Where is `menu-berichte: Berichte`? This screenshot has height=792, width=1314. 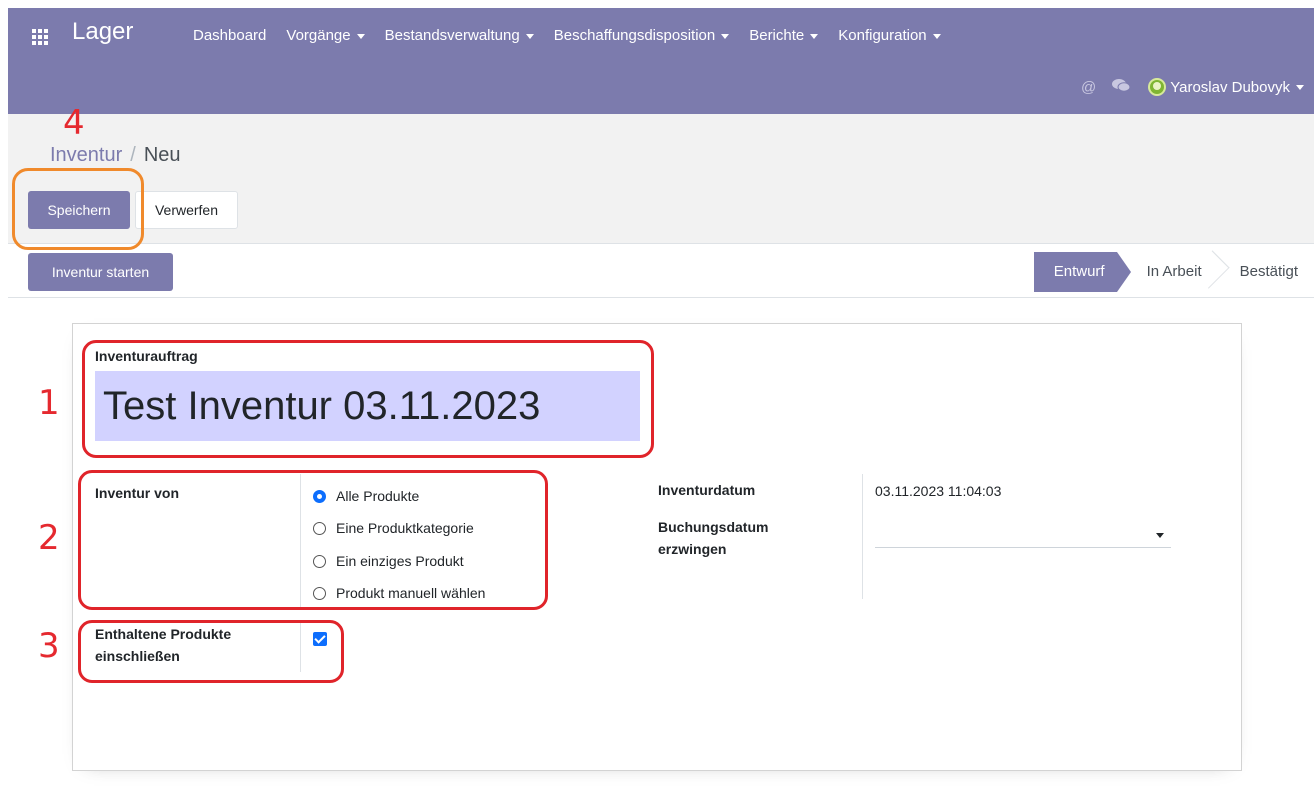
menu-berichte: Berichte is located at coordinates (784, 35).